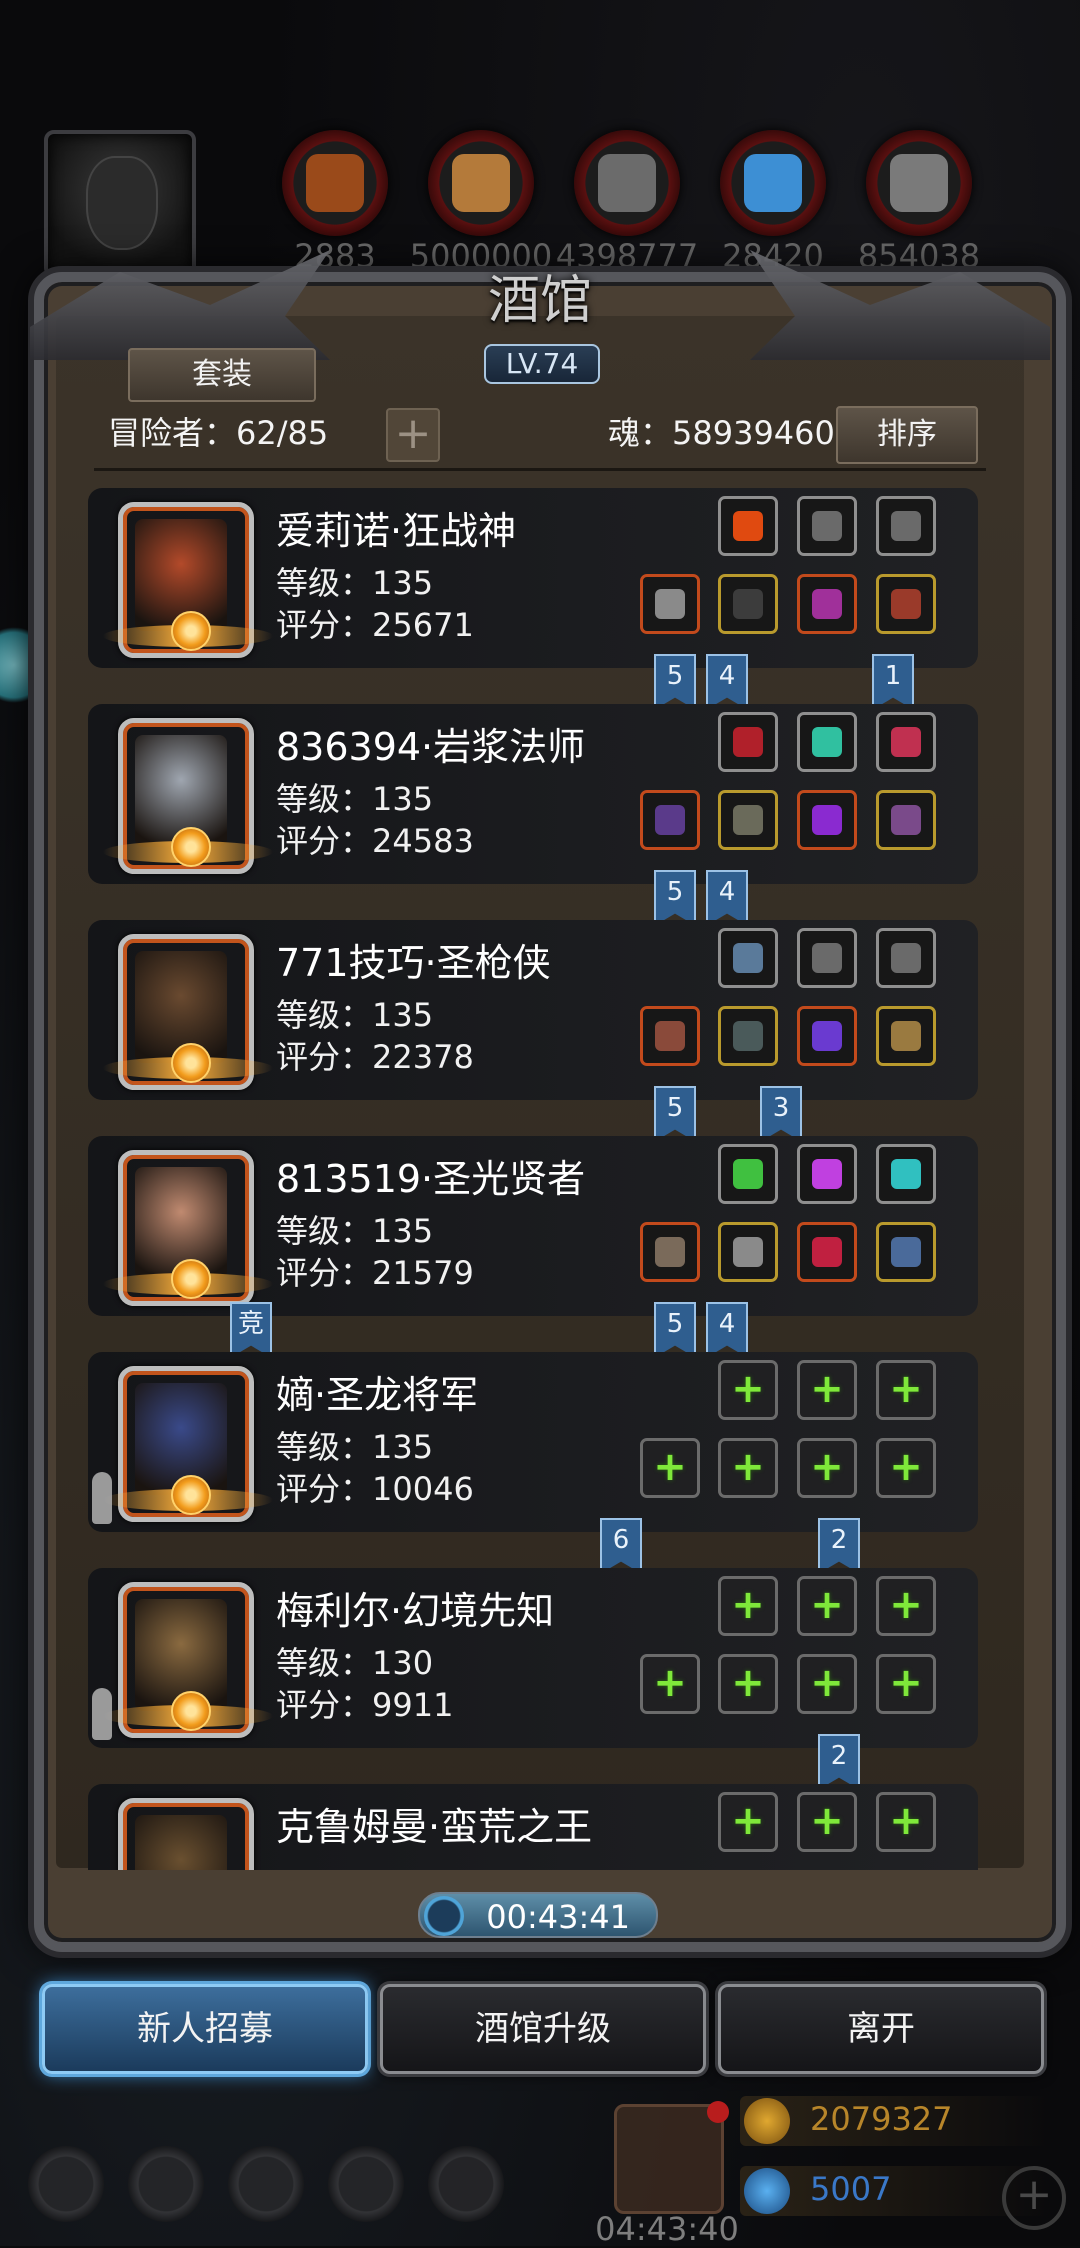 This screenshot has width=1080, height=2248. Describe the element at coordinates (355, 1231) in the screenshot. I see `hero-level: 等级：135` at that location.